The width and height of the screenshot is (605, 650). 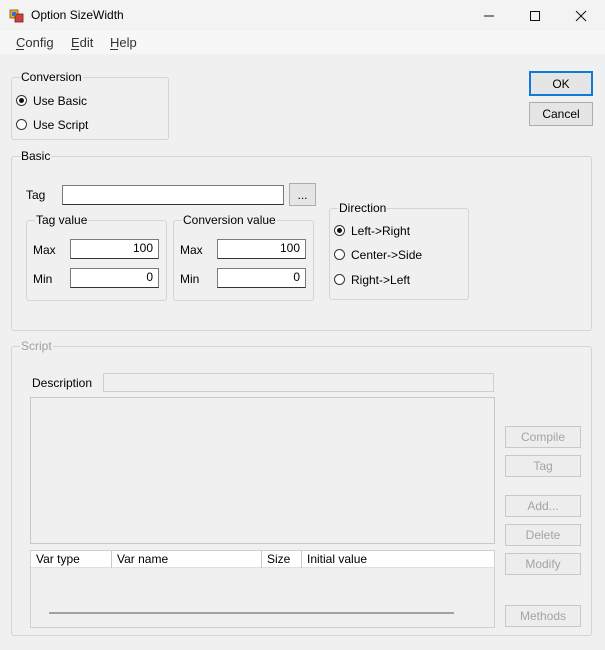 I want to click on direction-left-right-radio, so click(x=339, y=230).